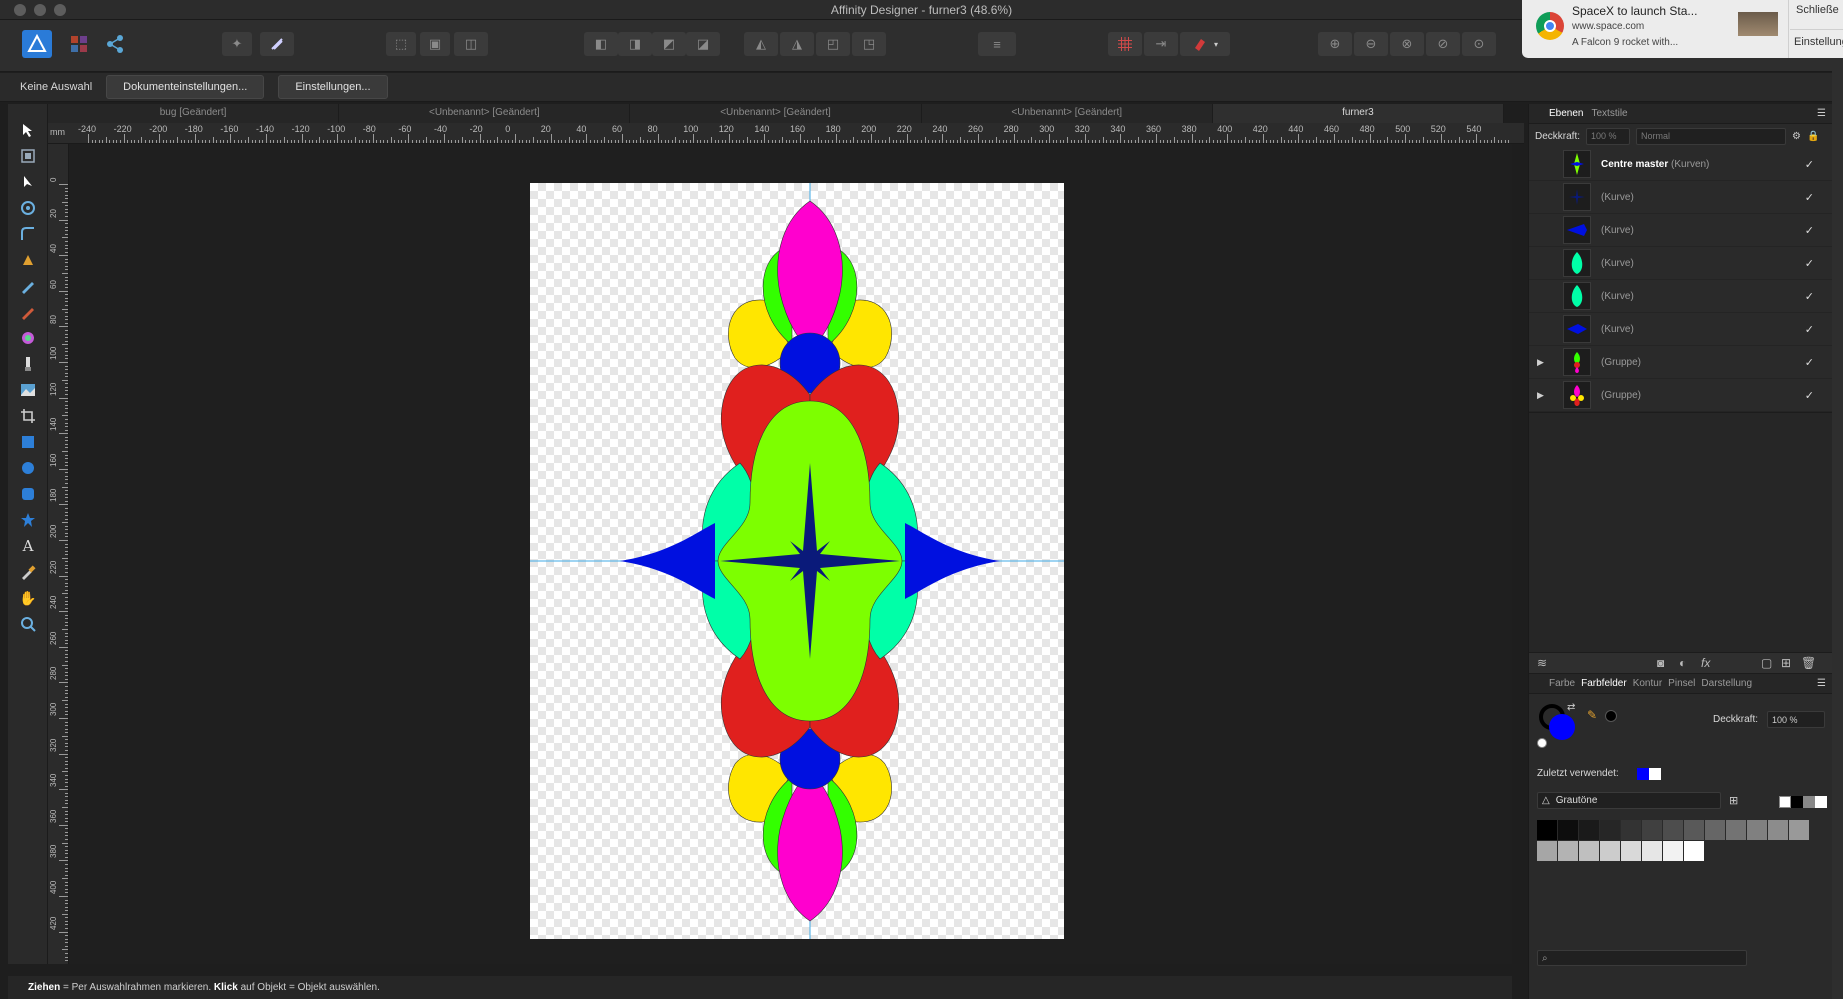 This screenshot has height=999, width=1843. What do you see at coordinates (1796, 719) in the screenshot?
I see `swatch-opacity-field: 100 %` at bounding box center [1796, 719].